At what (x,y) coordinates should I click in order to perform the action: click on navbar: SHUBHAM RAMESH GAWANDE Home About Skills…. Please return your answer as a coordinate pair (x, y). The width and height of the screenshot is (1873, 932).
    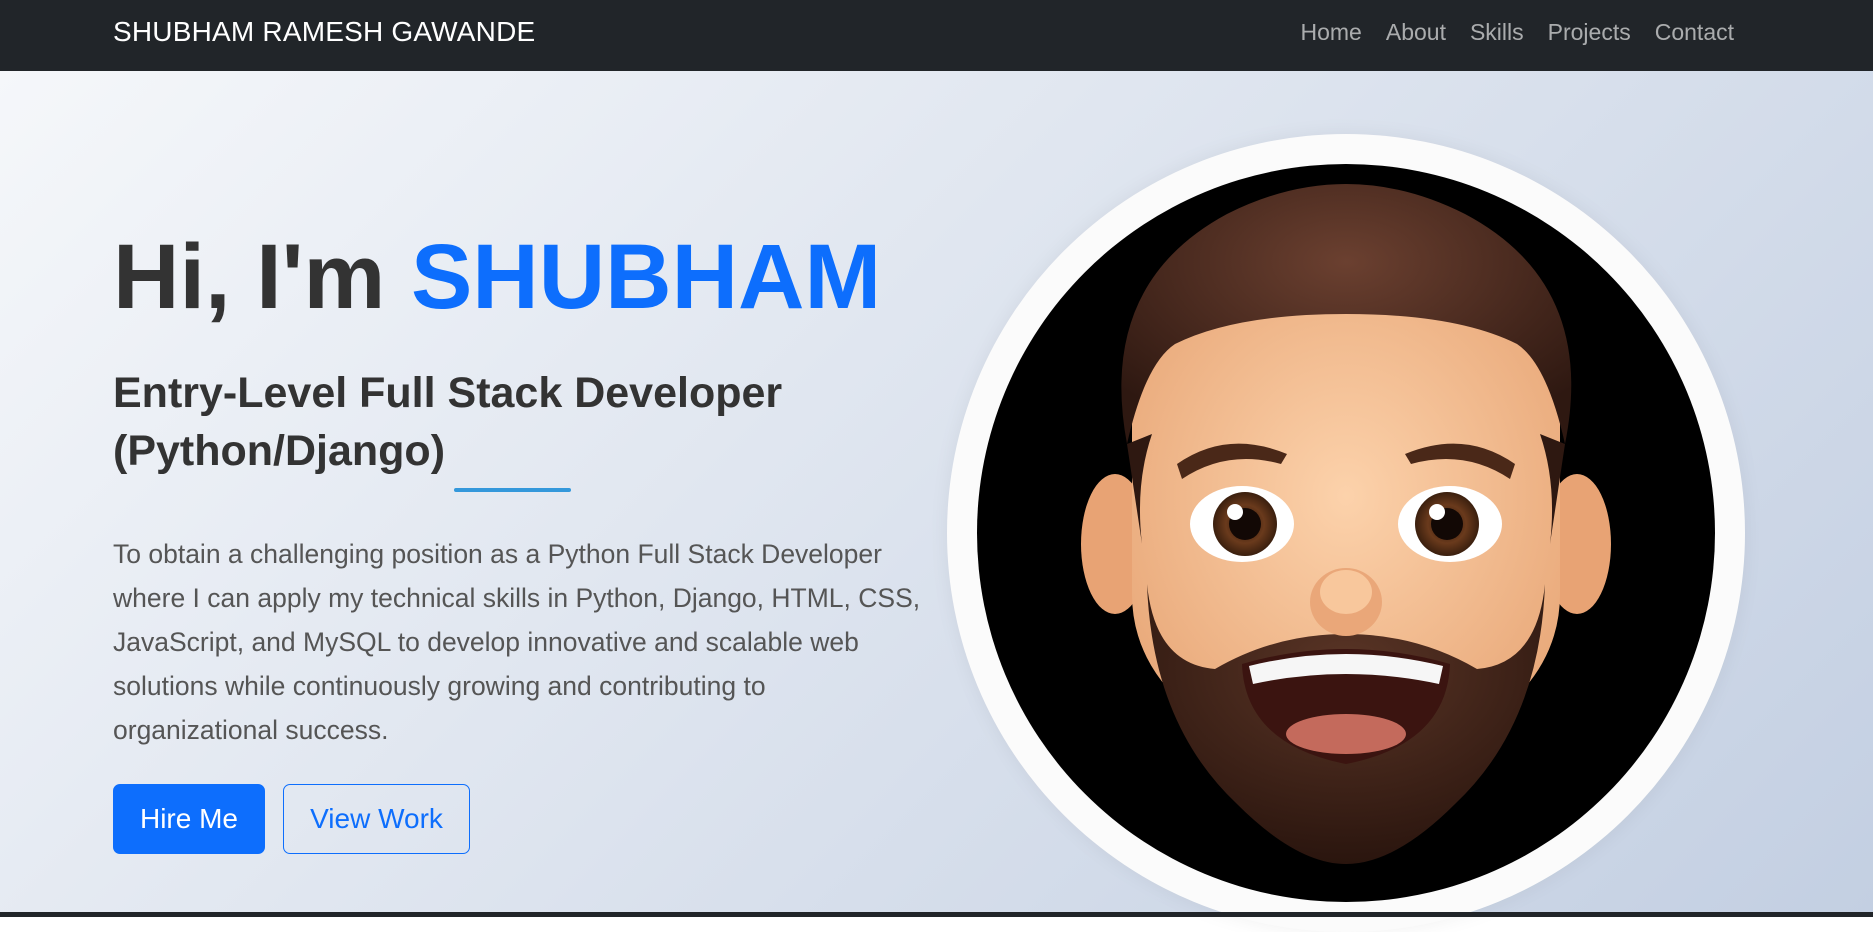
    Looking at the image, I should click on (936, 35).